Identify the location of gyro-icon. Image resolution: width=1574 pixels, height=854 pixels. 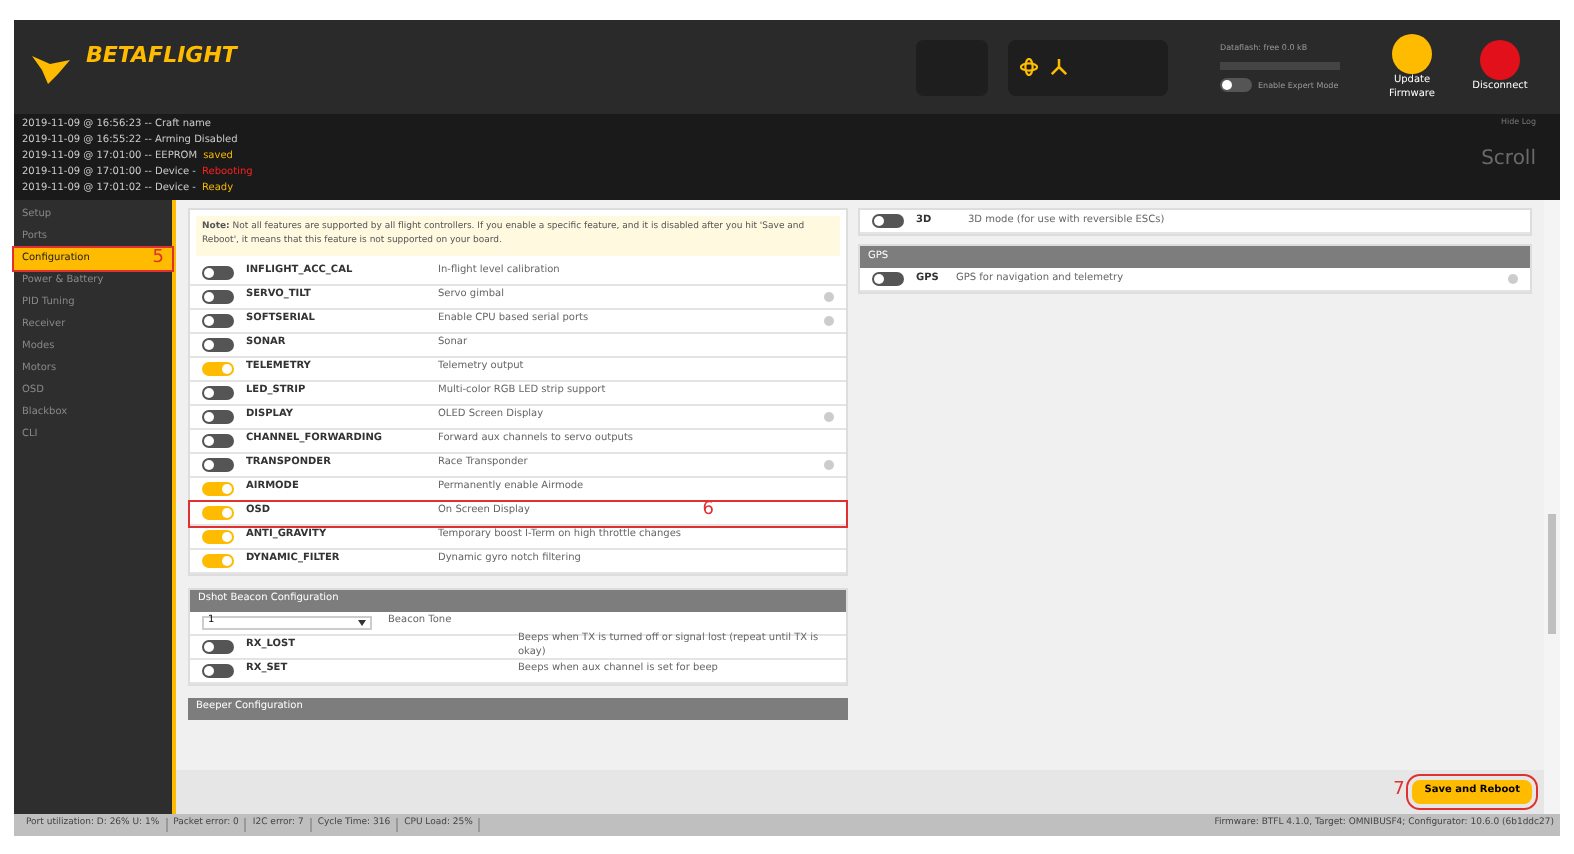
(1029, 67).